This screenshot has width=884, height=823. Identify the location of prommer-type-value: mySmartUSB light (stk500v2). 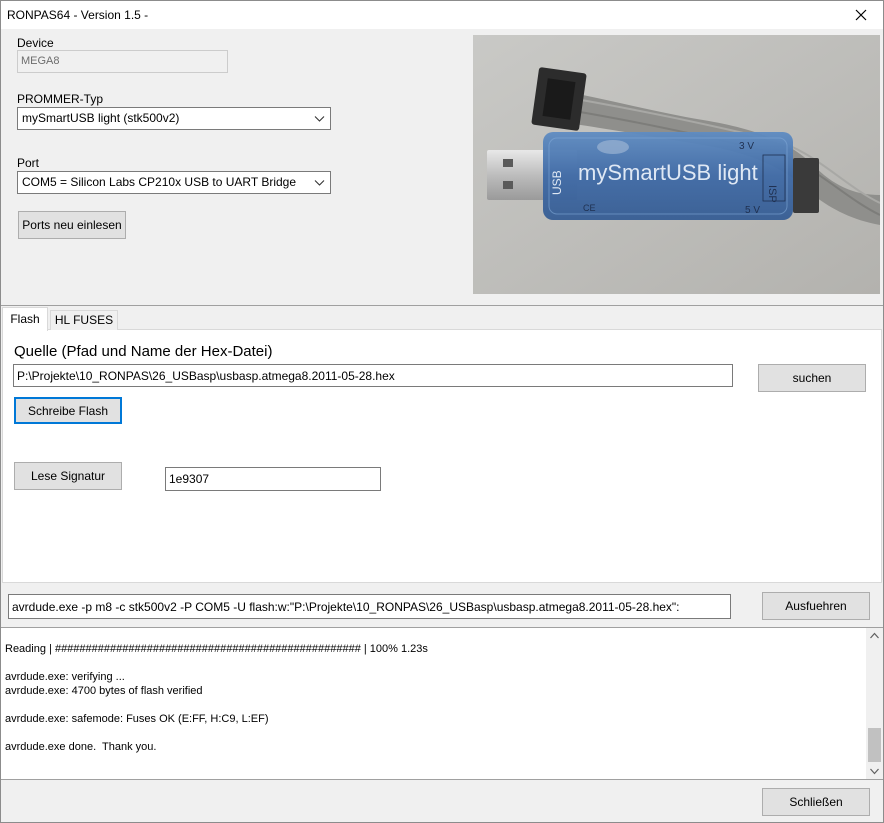
(101, 118).